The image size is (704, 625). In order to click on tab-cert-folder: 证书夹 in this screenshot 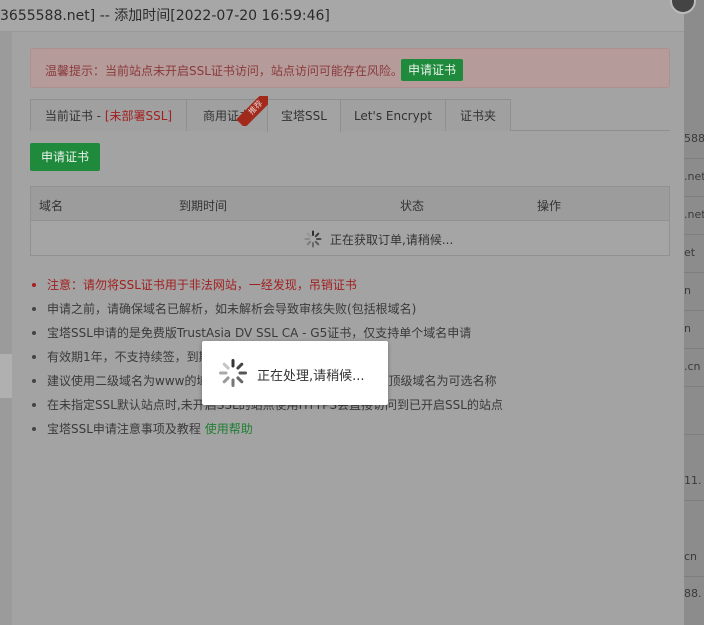, I will do `click(478, 115)`.